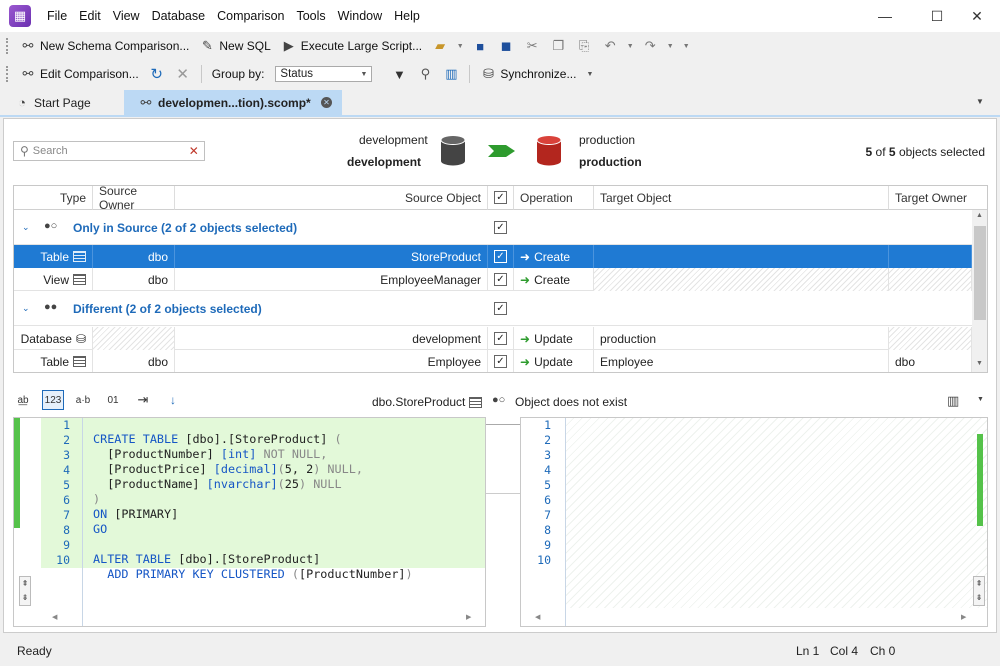 Image resolution: width=1000 pixels, height=666 pixels. What do you see at coordinates (979, 363) in the screenshot?
I see `scroll-down-icon: ▼` at bounding box center [979, 363].